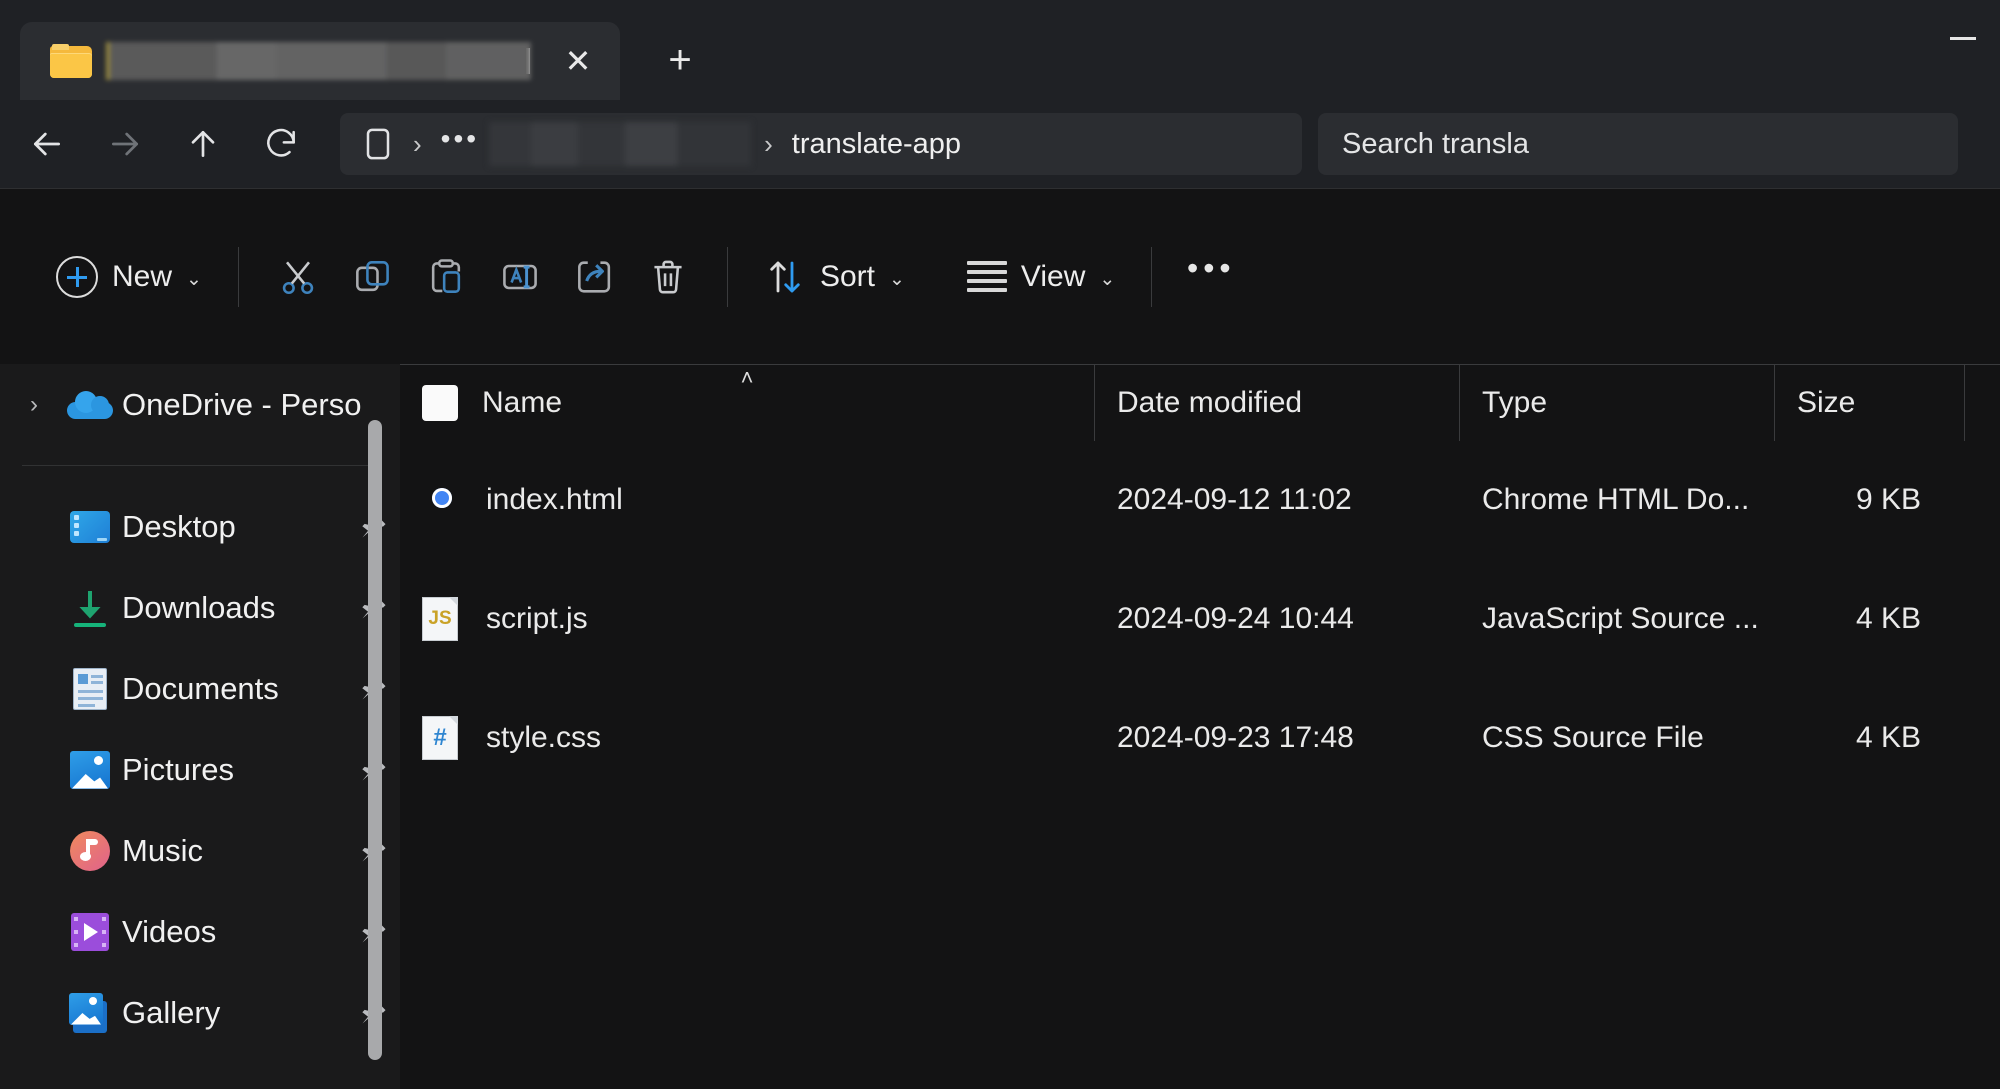 The width and height of the screenshot is (2000, 1089). I want to click on tab-active: ✕, so click(320, 61).